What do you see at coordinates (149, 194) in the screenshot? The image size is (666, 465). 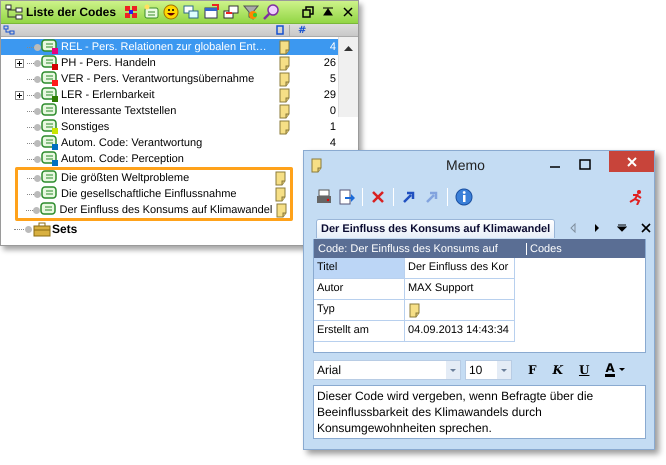 I see `code-label: Die gesellschaftliche Einflussnahme` at bounding box center [149, 194].